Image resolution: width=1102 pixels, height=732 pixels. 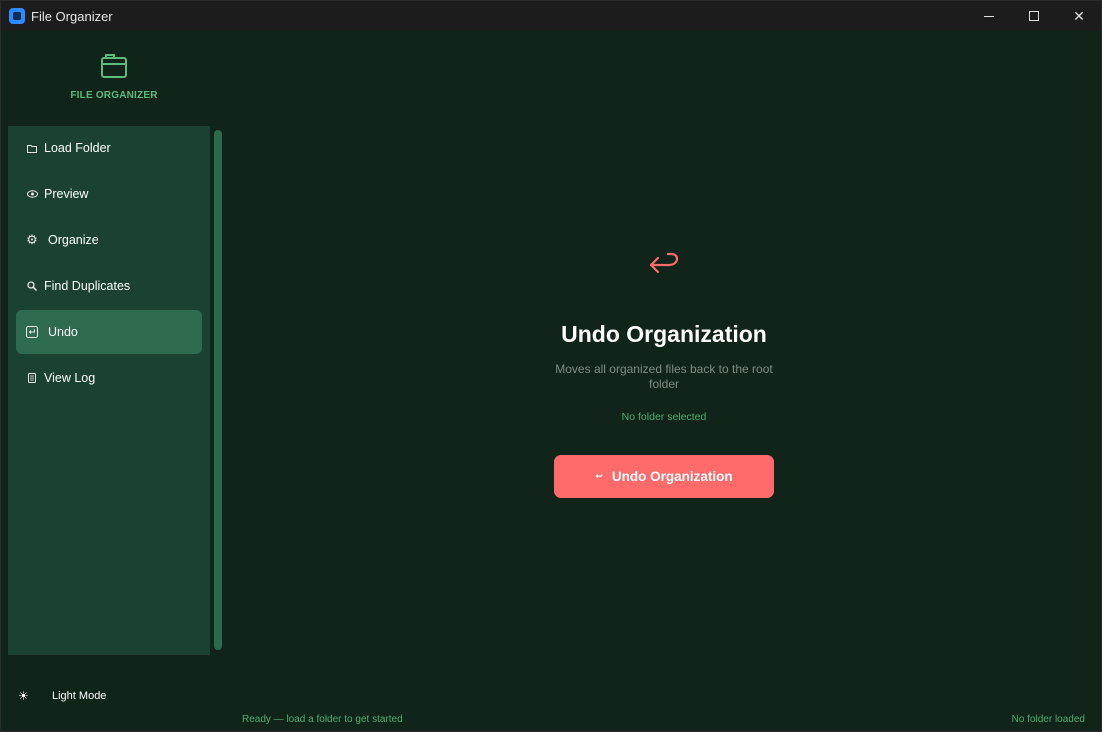 I want to click on undo-organization-button: ↩ Undo Organization, so click(x=664, y=476).